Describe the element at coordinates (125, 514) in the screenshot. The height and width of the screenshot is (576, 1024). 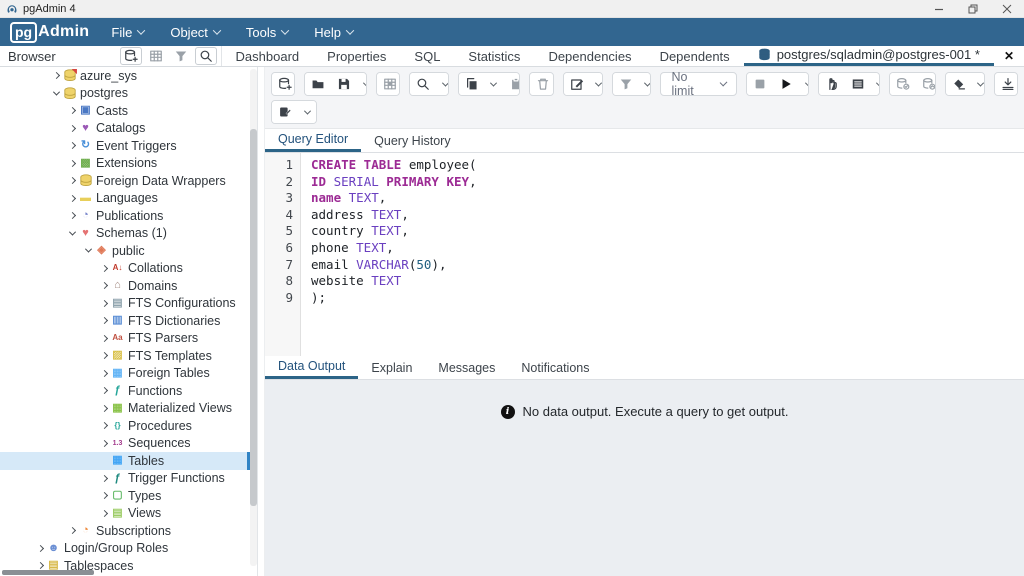
I see `tree-item-views: ▤ Views` at that location.